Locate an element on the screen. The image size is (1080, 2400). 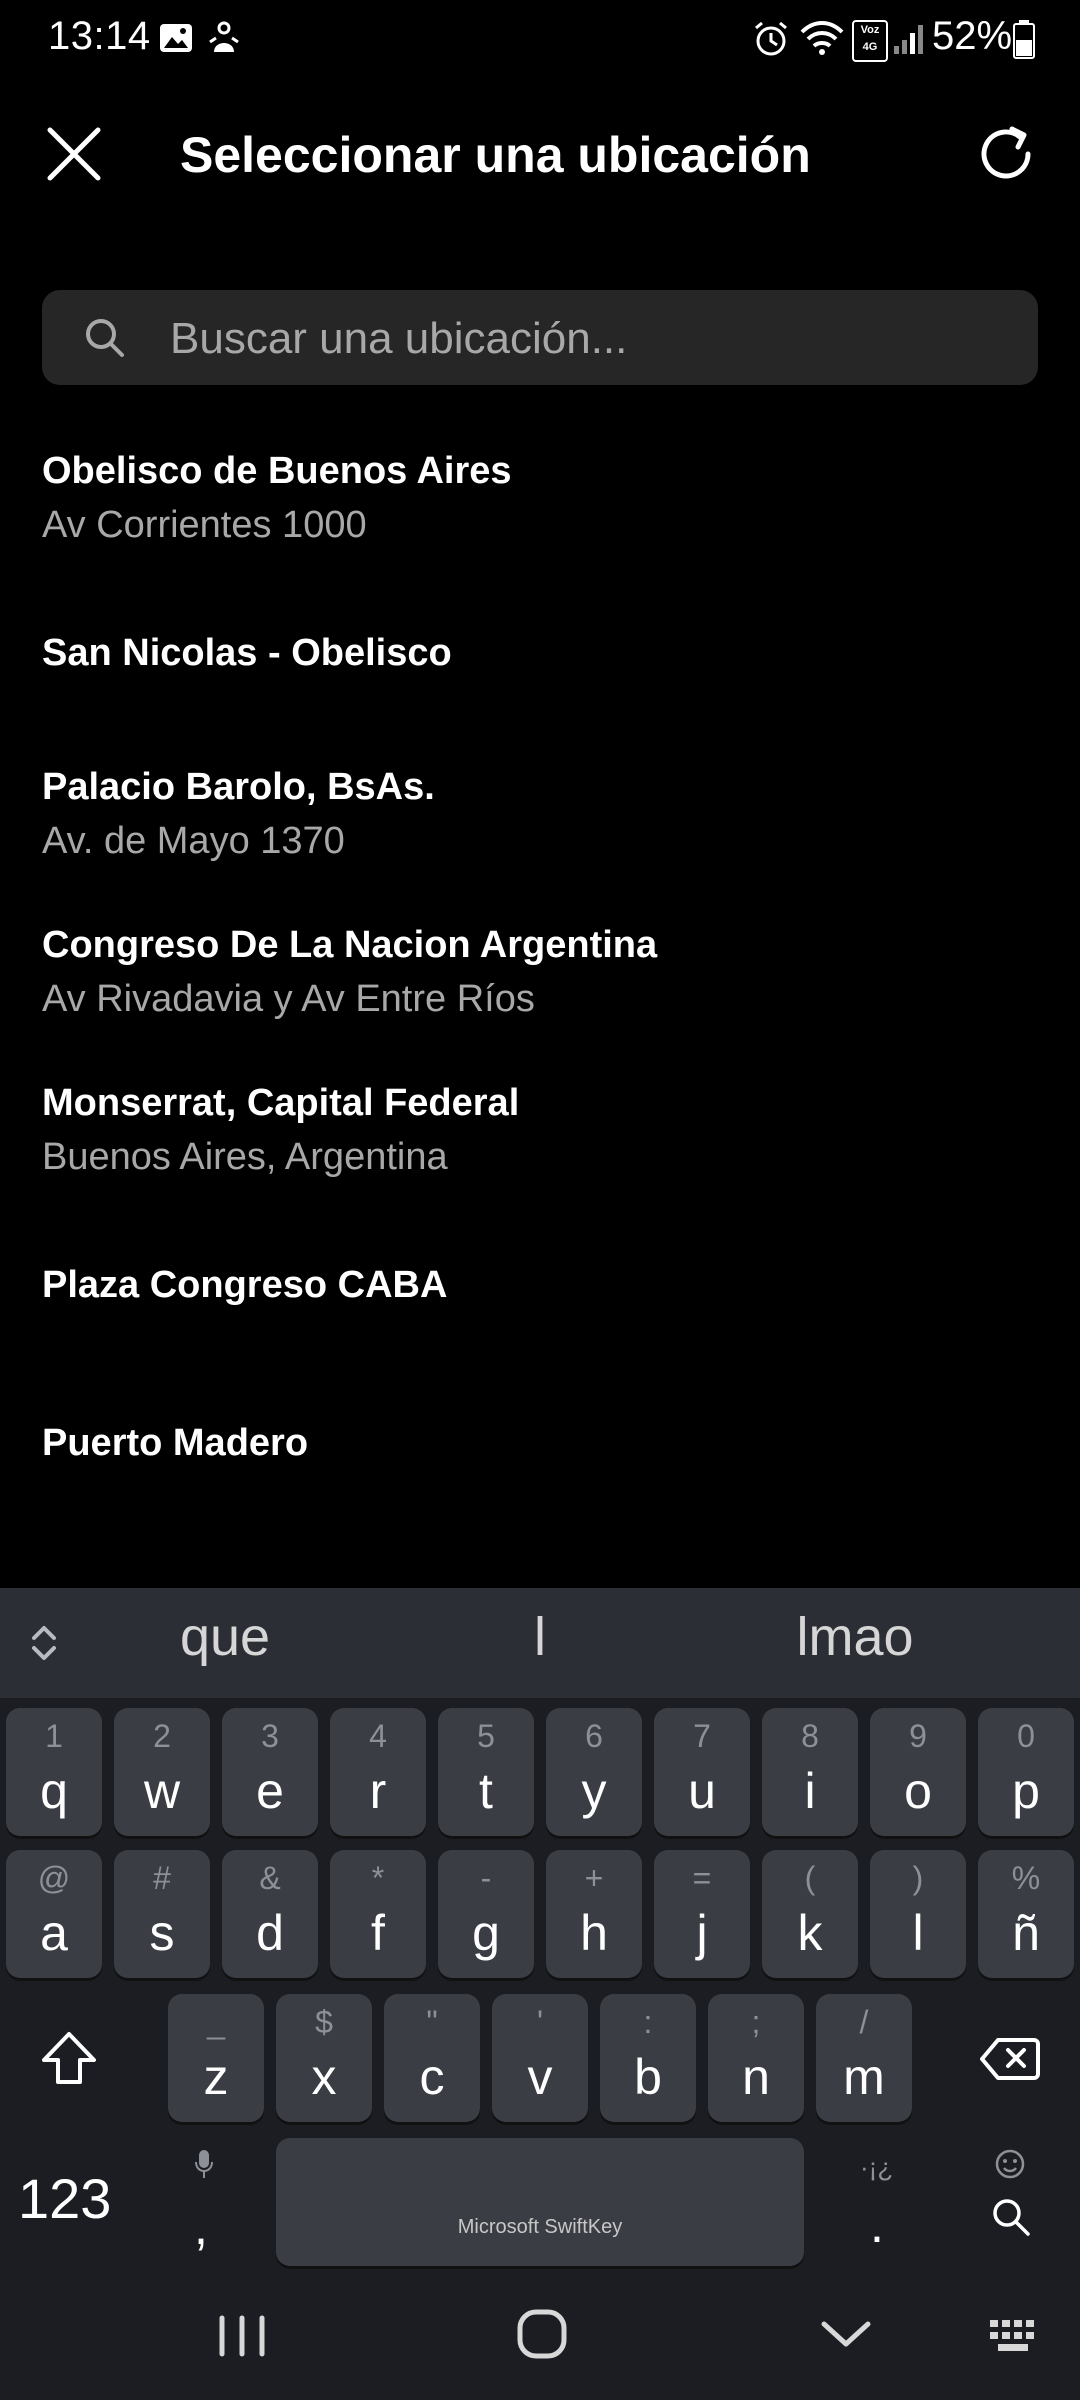
key-hint: ; is located at coordinates (756, 2022).